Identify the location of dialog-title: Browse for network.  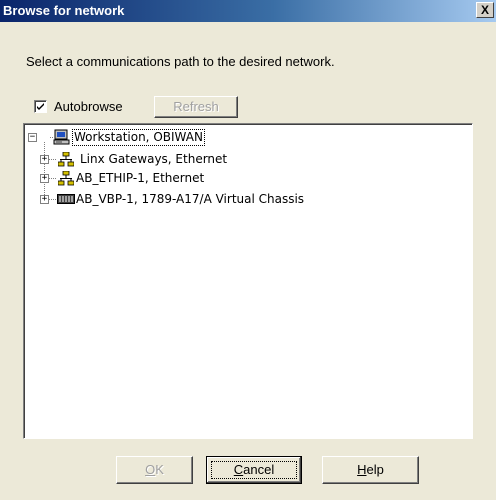
(64, 10).